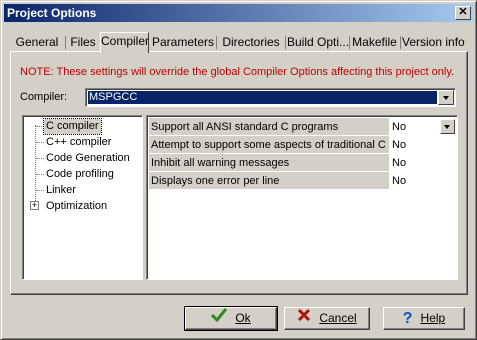  Describe the element at coordinates (183, 43) in the screenshot. I see `tab-parameters: Parameters` at that location.